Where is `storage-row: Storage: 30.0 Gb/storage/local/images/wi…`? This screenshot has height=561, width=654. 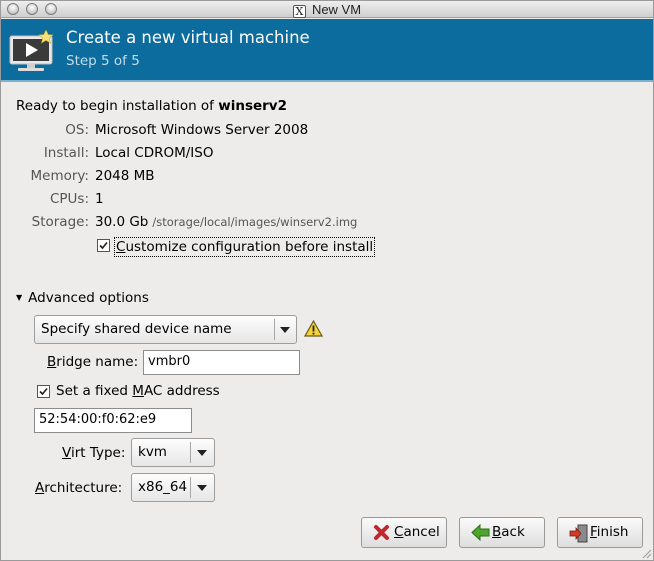 storage-row: Storage: 30.0 Gb/storage/local/images/wi… is located at coordinates (327, 223).